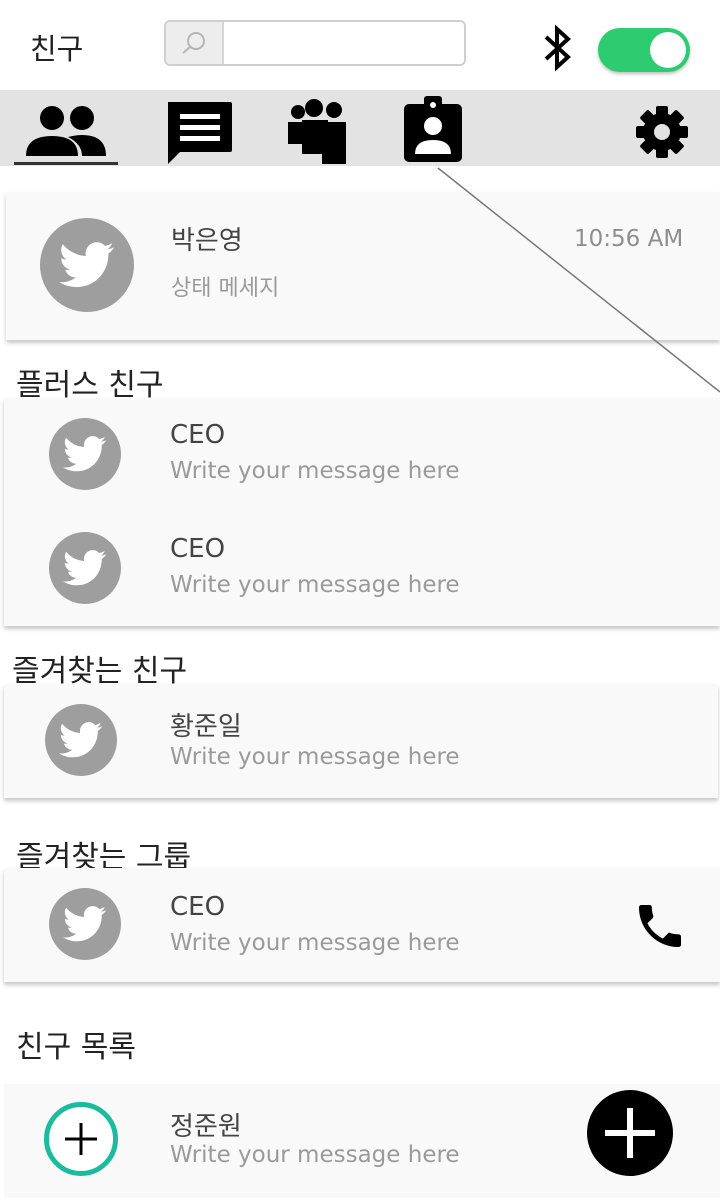  Describe the element at coordinates (660, 926) in the screenshot. I see `phone-icon` at that location.